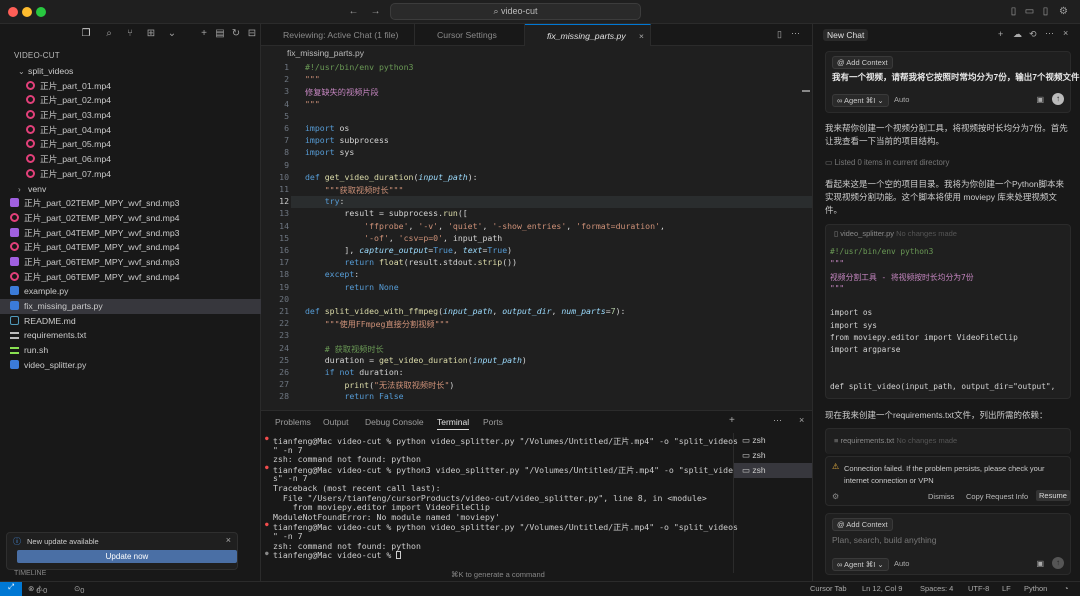 The height and width of the screenshot is (596, 1080). Describe the element at coordinates (130, 86) in the screenshot. I see `file-tree-item: 正片_part_01.mp4` at that location.